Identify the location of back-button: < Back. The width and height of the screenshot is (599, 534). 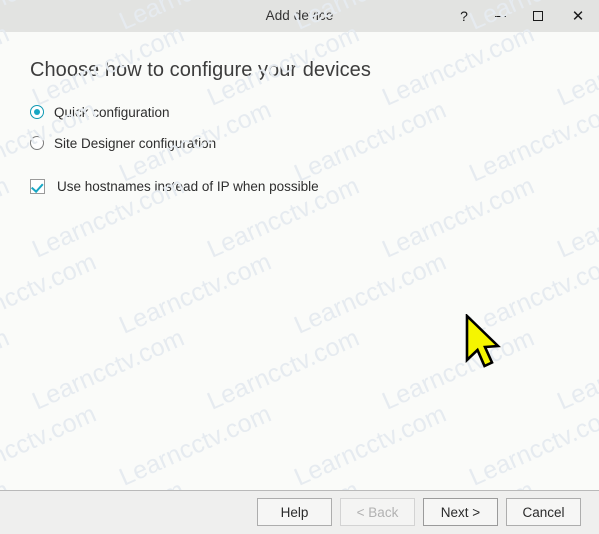
(377, 512).